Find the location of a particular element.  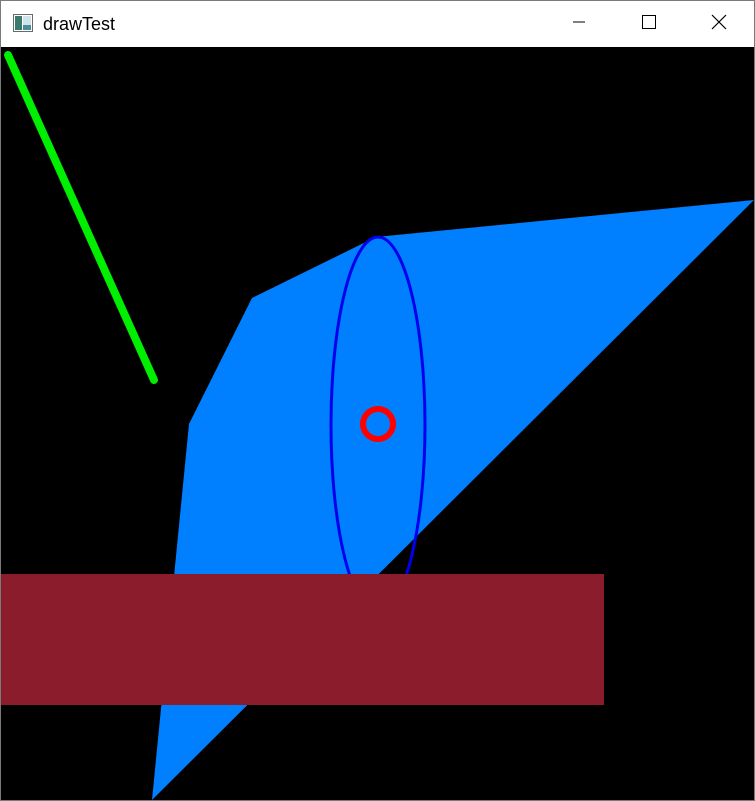

title-bar: drawTest is located at coordinates (377, 24).